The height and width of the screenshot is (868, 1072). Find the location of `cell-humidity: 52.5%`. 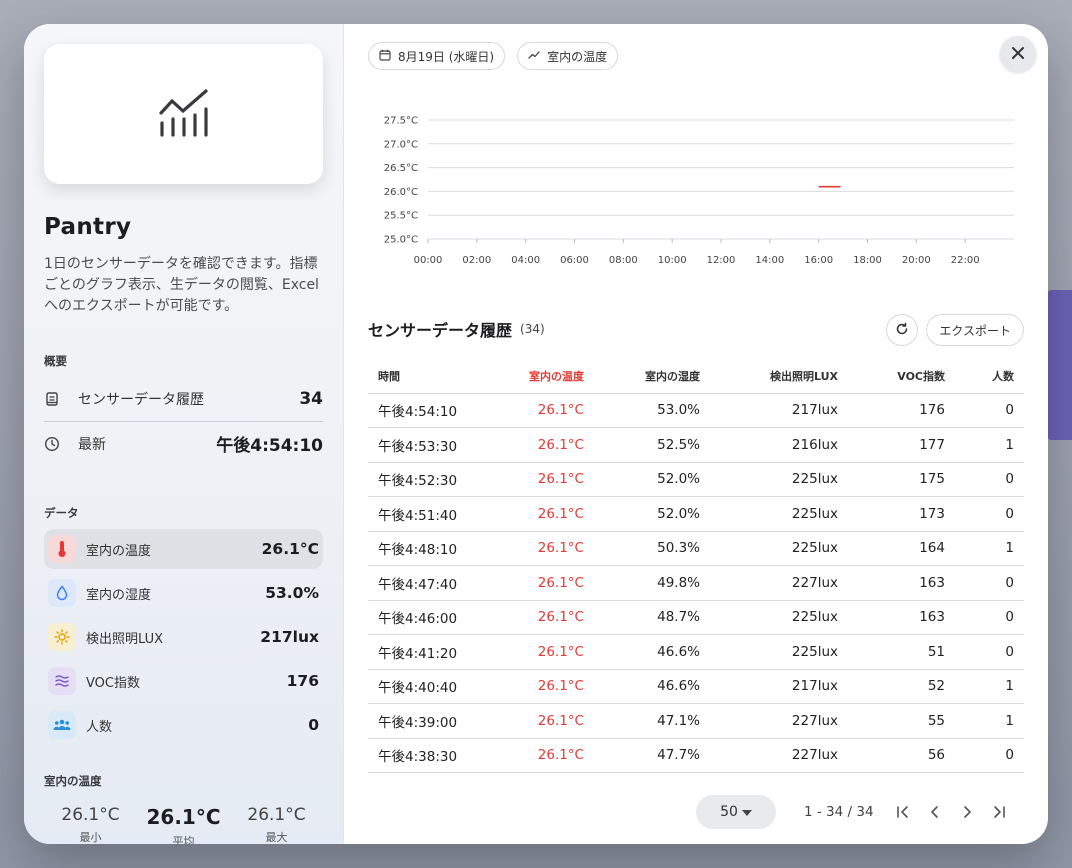

cell-humidity: 52.5% is located at coordinates (652, 445).